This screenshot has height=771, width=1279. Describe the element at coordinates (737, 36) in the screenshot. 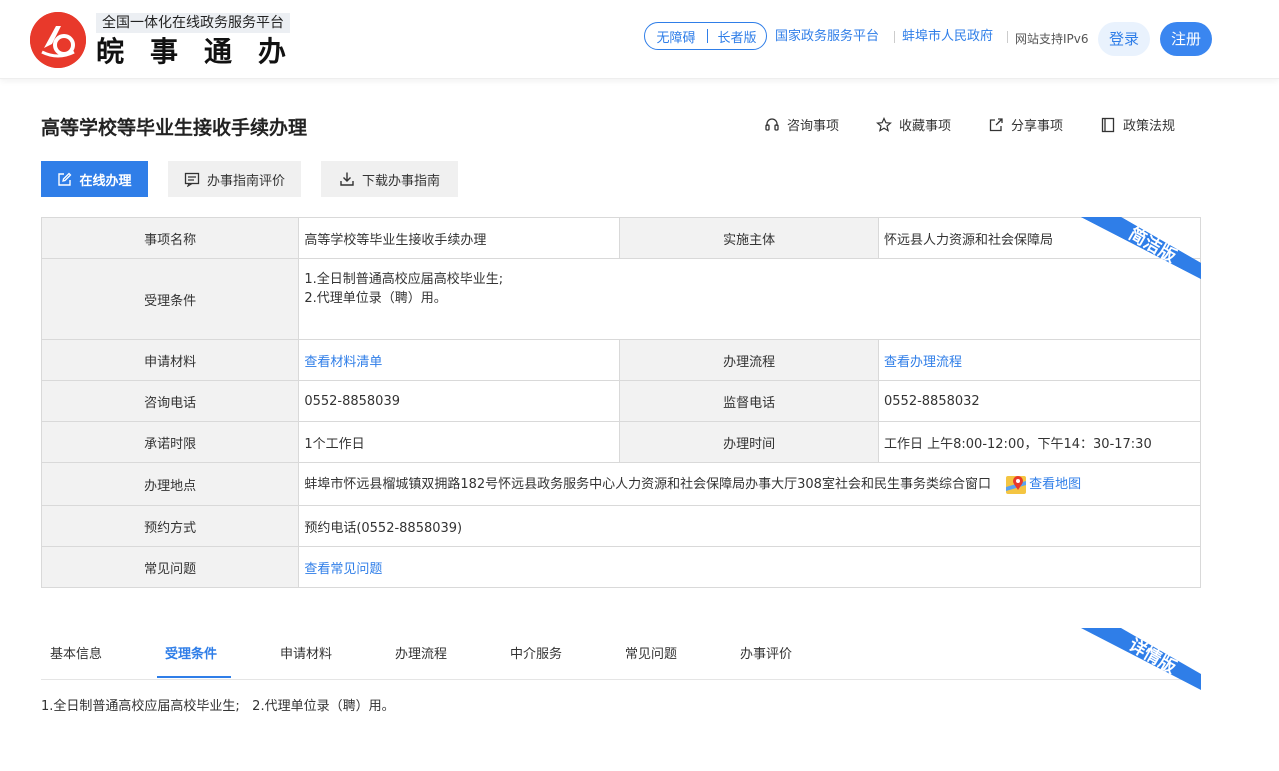

I see `elder-mode-button: 长者版` at that location.